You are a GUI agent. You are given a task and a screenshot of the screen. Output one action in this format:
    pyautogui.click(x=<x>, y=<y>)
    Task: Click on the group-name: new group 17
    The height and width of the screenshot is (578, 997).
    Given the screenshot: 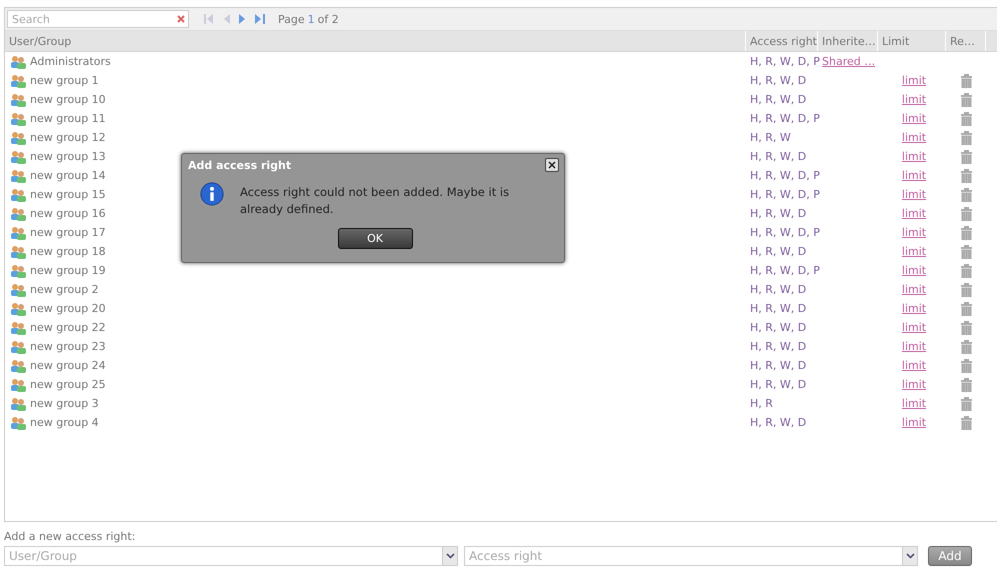 What is the action you would take?
    pyautogui.click(x=68, y=232)
    